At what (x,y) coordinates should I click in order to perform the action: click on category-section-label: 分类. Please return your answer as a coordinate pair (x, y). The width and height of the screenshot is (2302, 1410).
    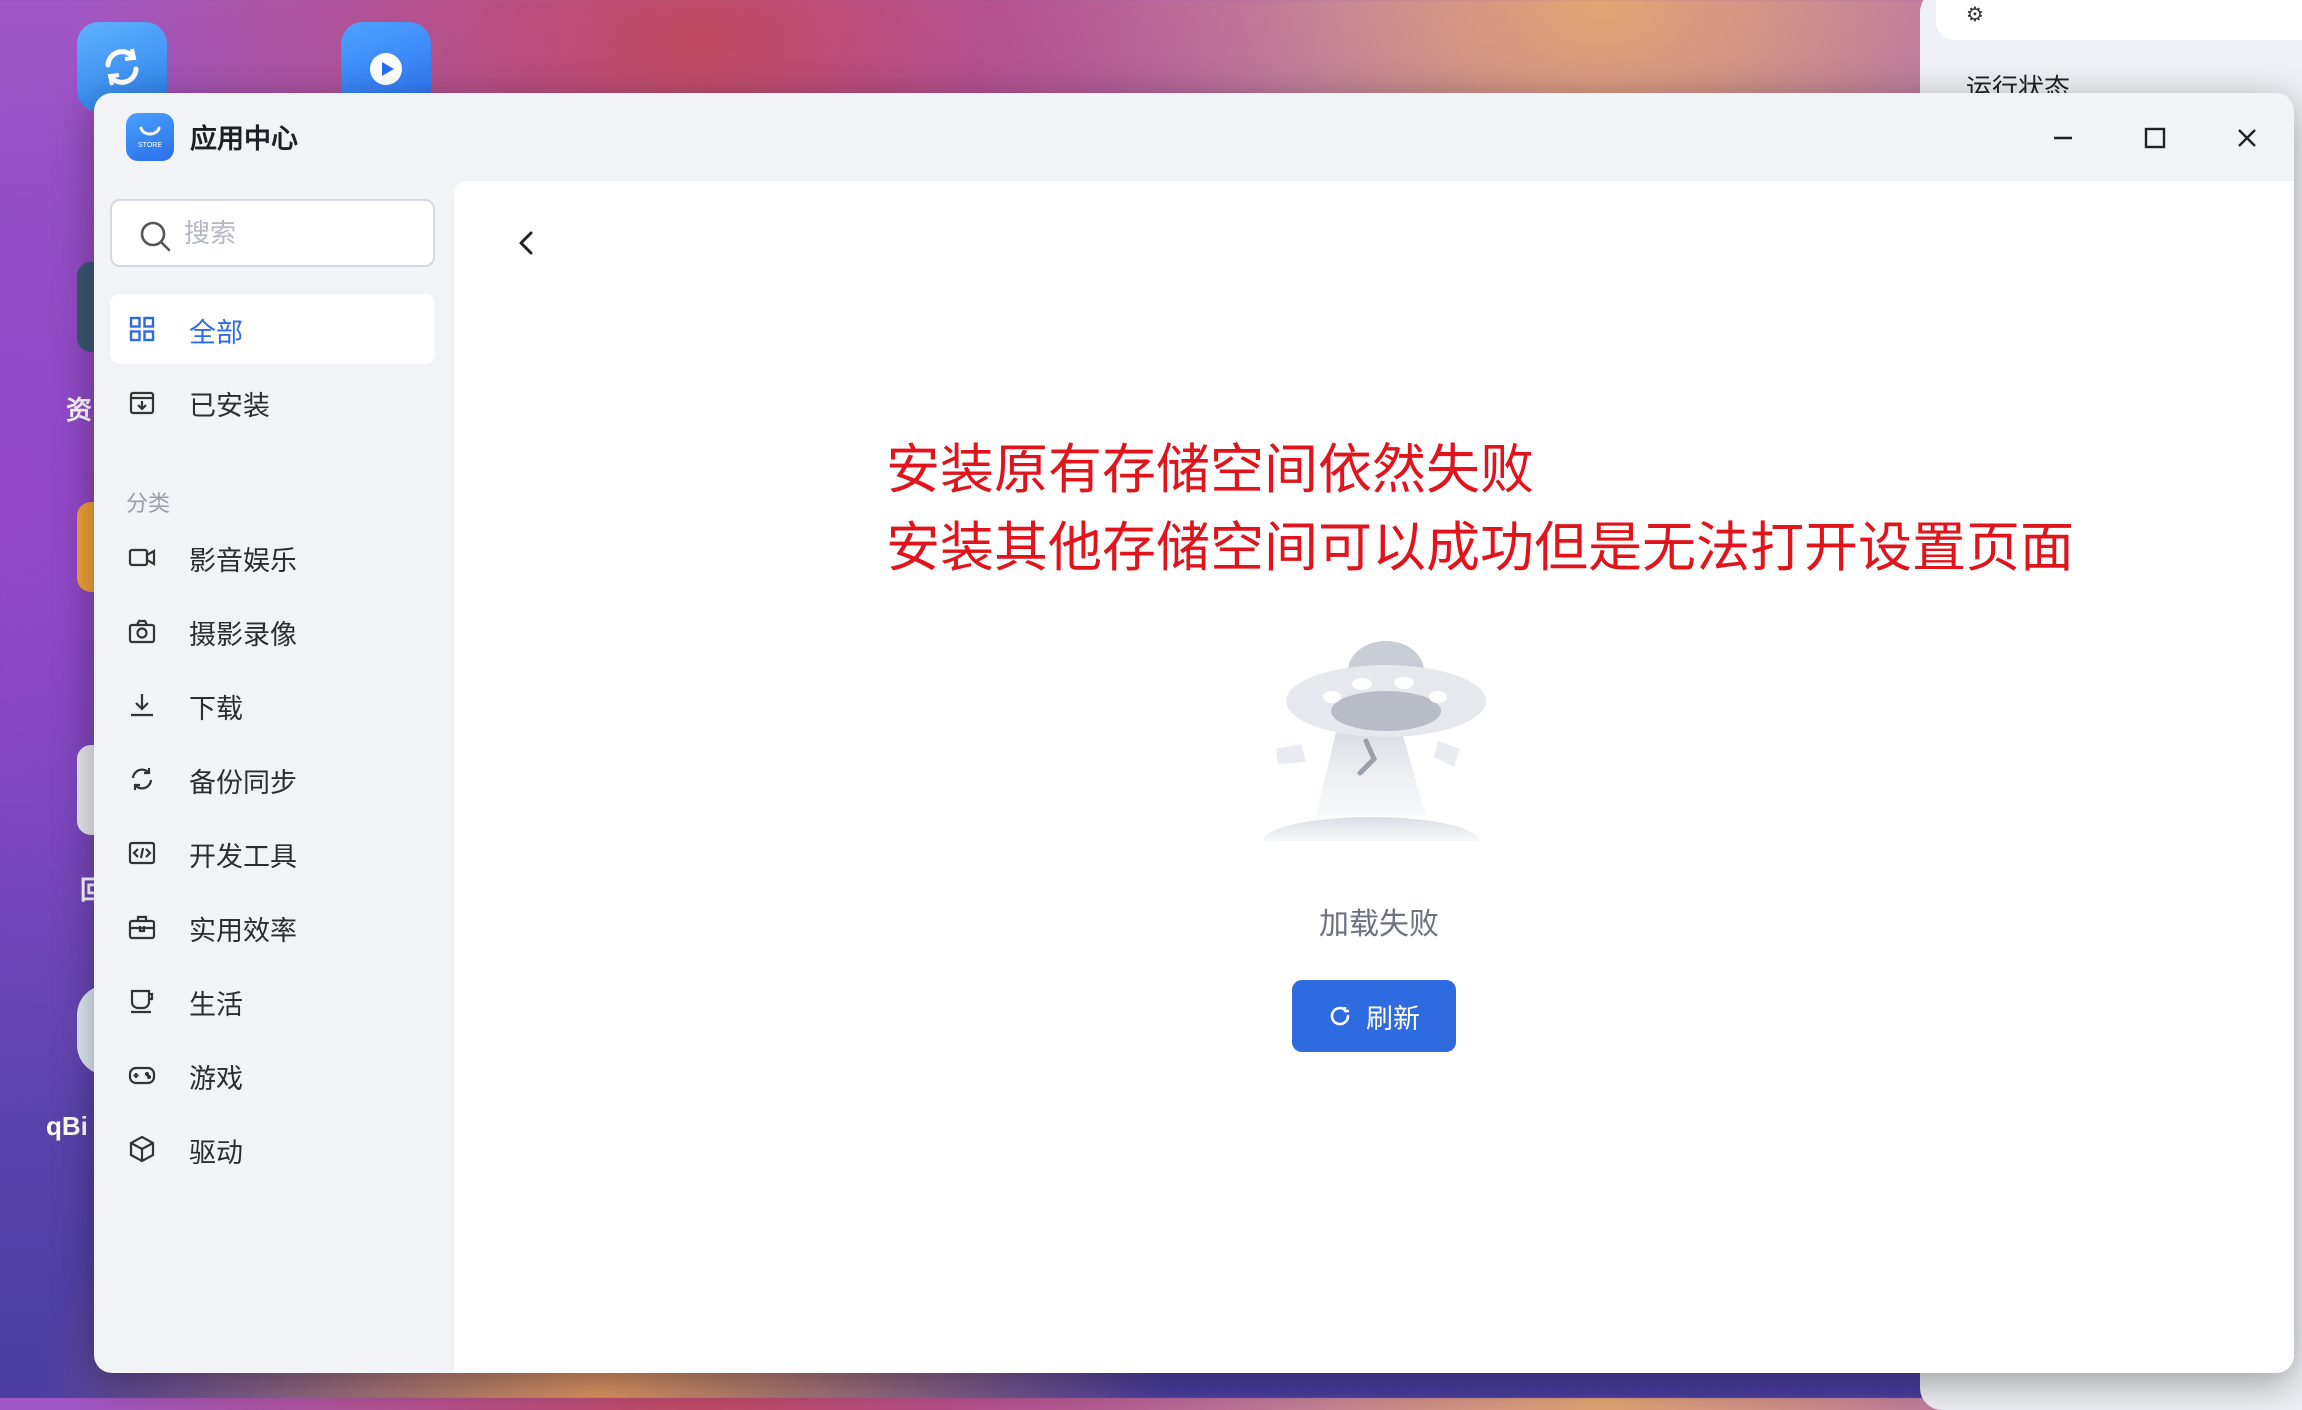
    Looking at the image, I should click on (148, 504).